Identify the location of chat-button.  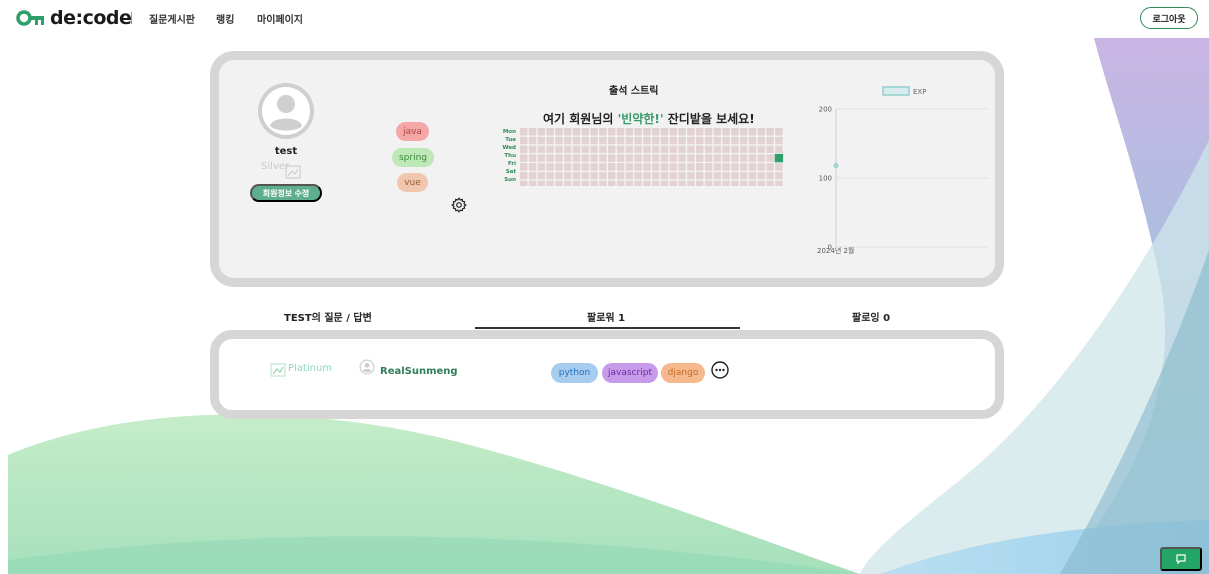
(1181, 559).